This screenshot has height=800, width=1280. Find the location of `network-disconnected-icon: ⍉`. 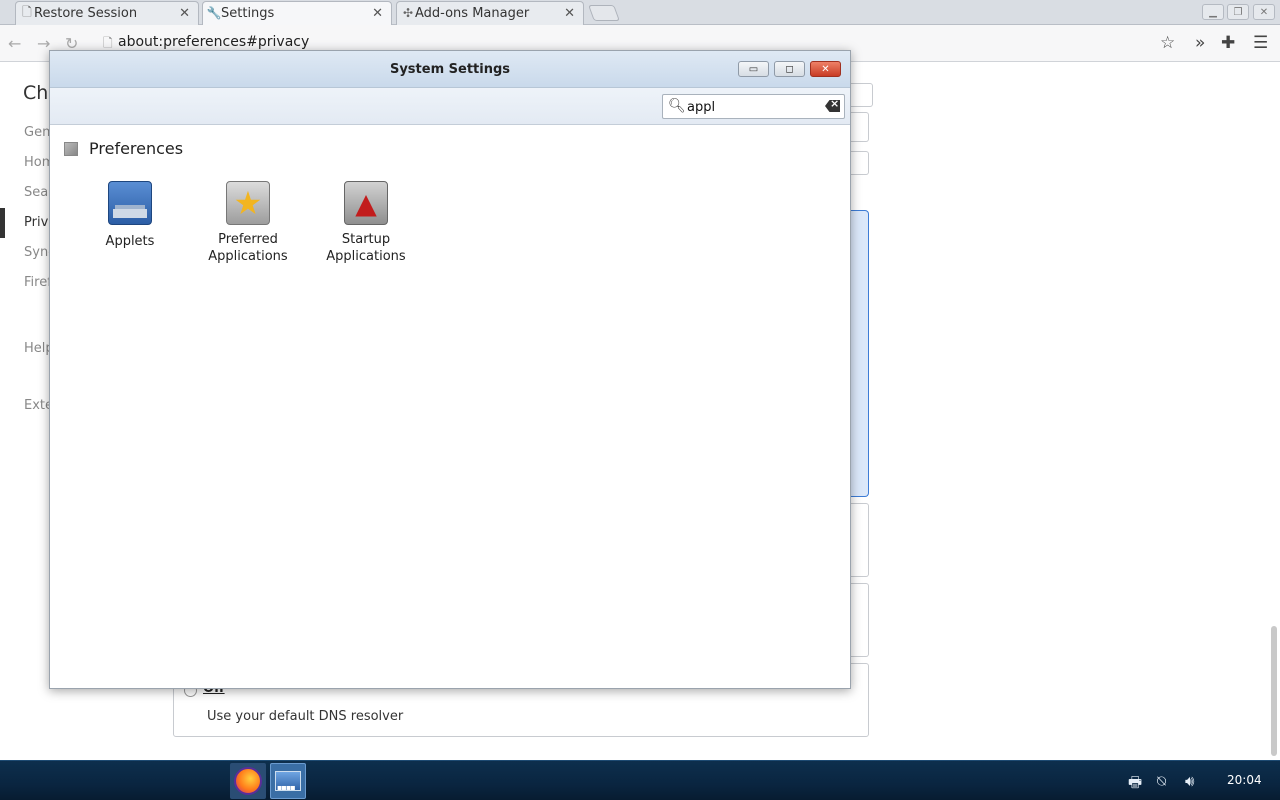

network-disconnected-icon: ⍉ is located at coordinates (1161, 781).